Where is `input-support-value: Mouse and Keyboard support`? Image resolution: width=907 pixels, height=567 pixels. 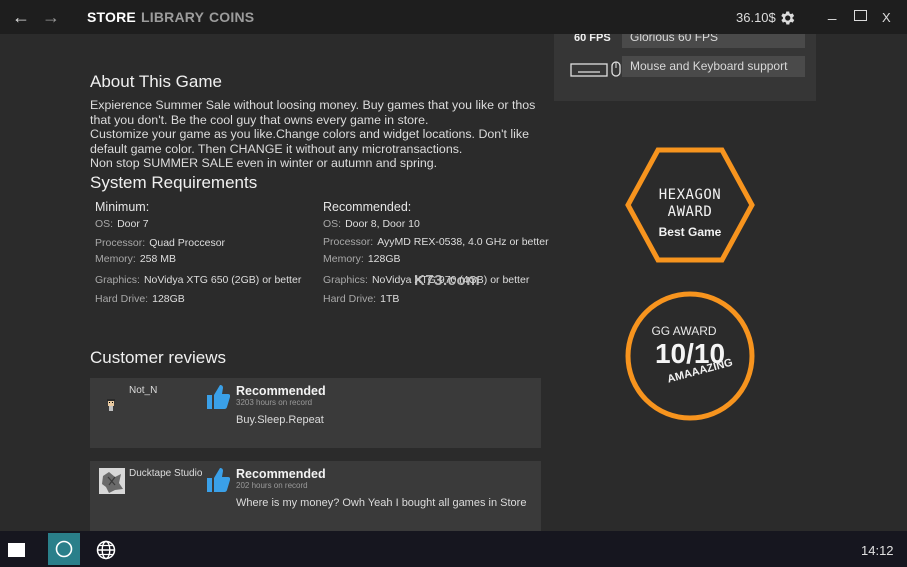 input-support-value: Mouse and Keyboard support is located at coordinates (713, 66).